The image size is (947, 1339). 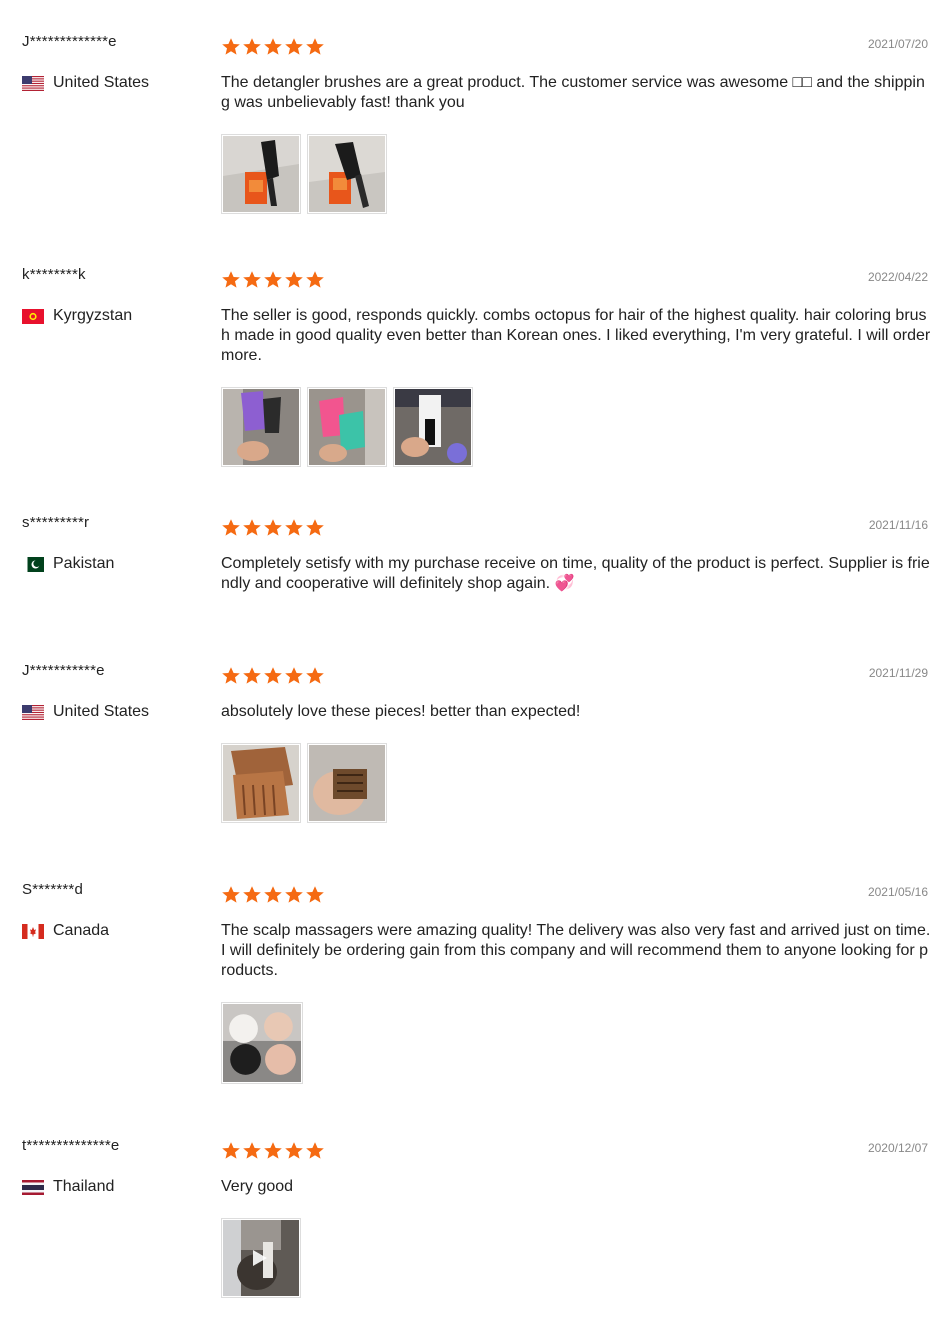 I want to click on reviewer-country: Kyrgyzstan, so click(x=77, y=316).